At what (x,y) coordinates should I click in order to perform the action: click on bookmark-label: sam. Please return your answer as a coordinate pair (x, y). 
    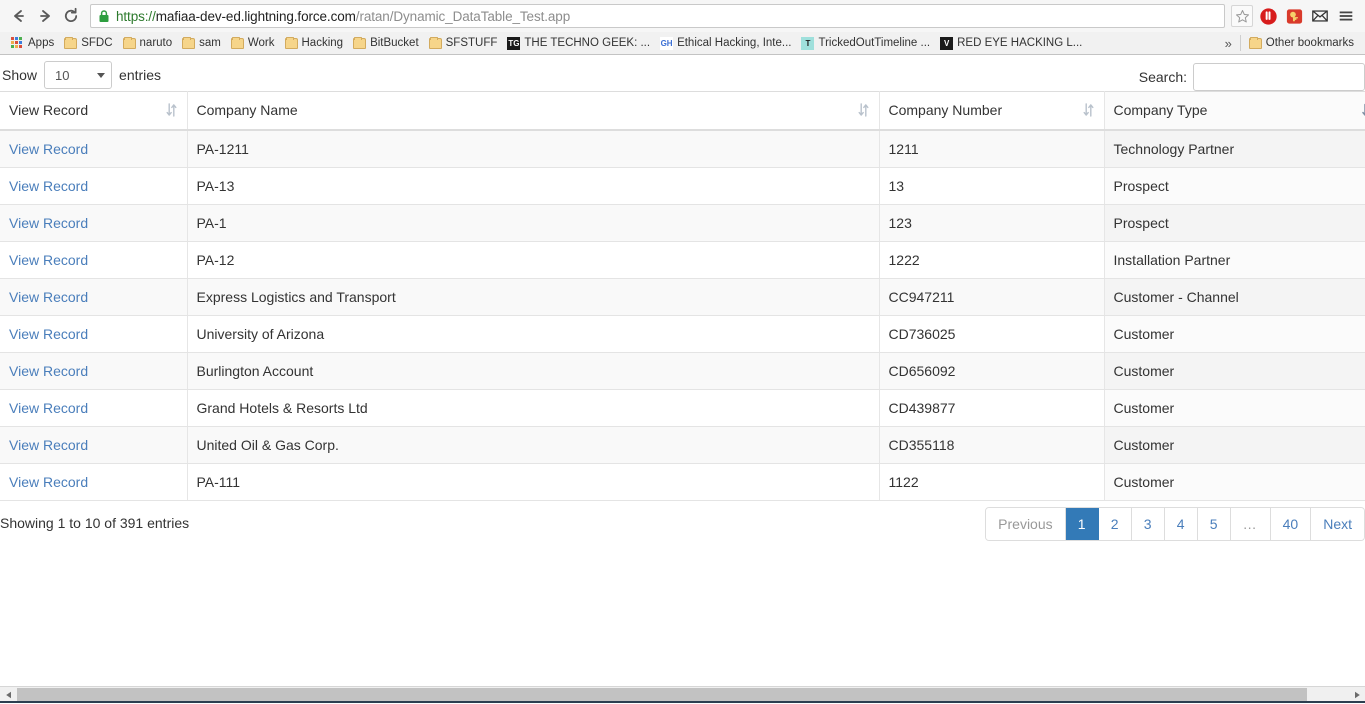
    Looking at the image, I should click on (210, 43).